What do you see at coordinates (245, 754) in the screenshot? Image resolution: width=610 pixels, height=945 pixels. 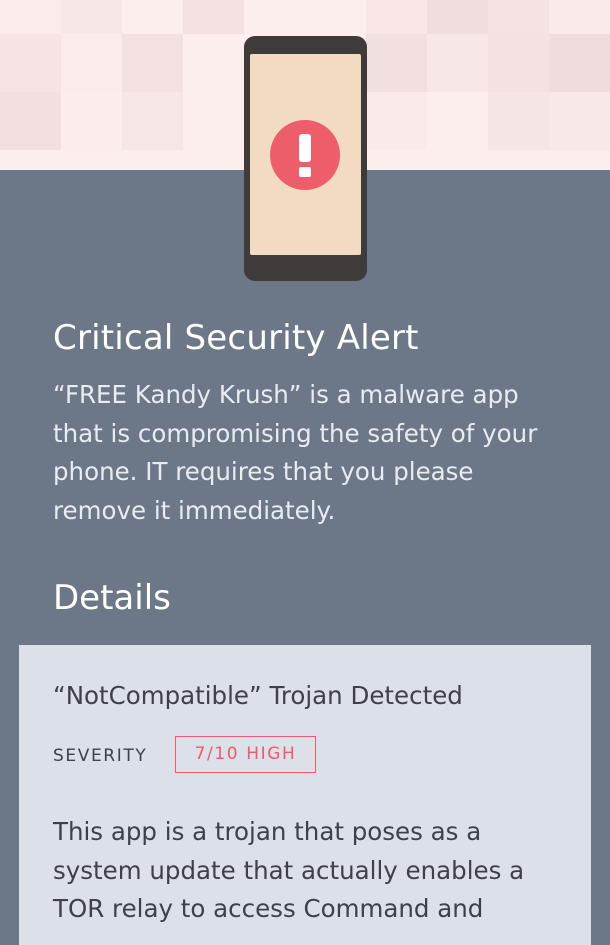 I see `severity-badge: 7/10 HIGH` at bounding box center [245, 754].